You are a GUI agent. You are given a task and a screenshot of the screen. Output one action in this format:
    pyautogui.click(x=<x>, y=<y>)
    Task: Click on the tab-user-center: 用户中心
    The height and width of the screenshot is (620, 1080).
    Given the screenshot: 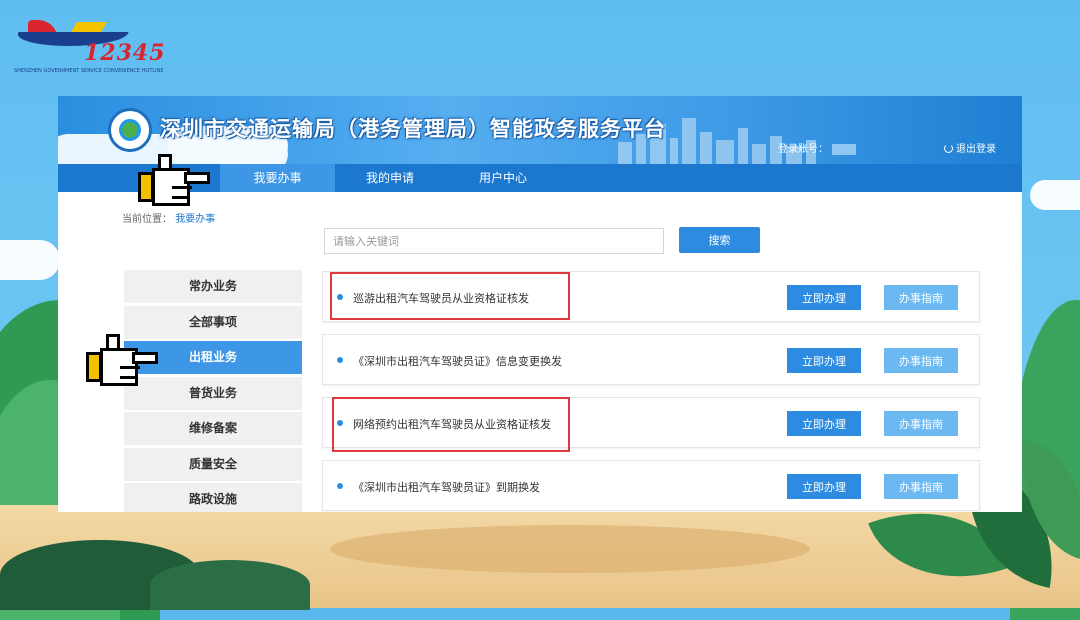 What is the action you would take?
    pyautogui.click(x=503, y=178)
    